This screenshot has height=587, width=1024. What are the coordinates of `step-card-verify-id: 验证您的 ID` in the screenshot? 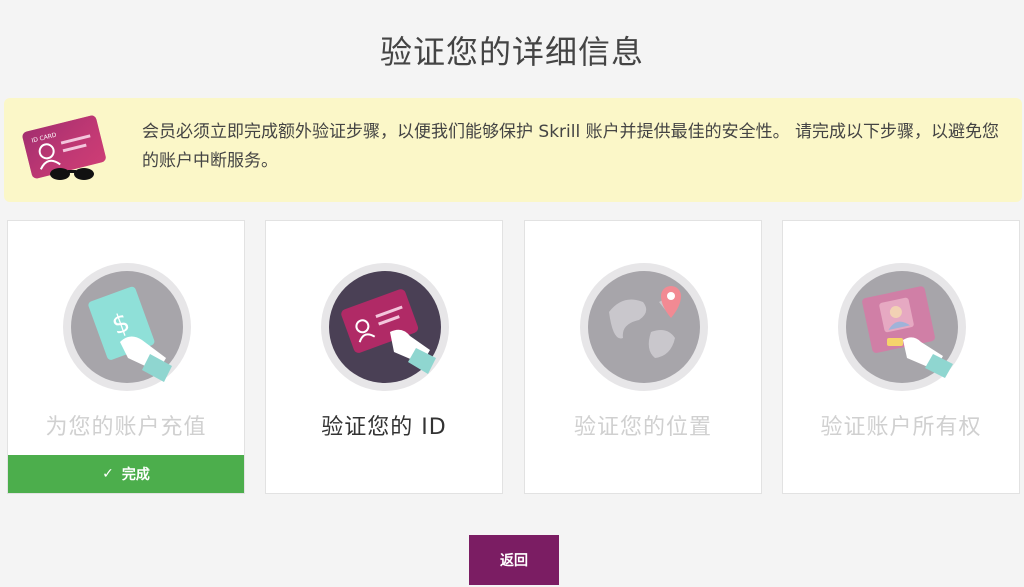 It's located at (384, 357).